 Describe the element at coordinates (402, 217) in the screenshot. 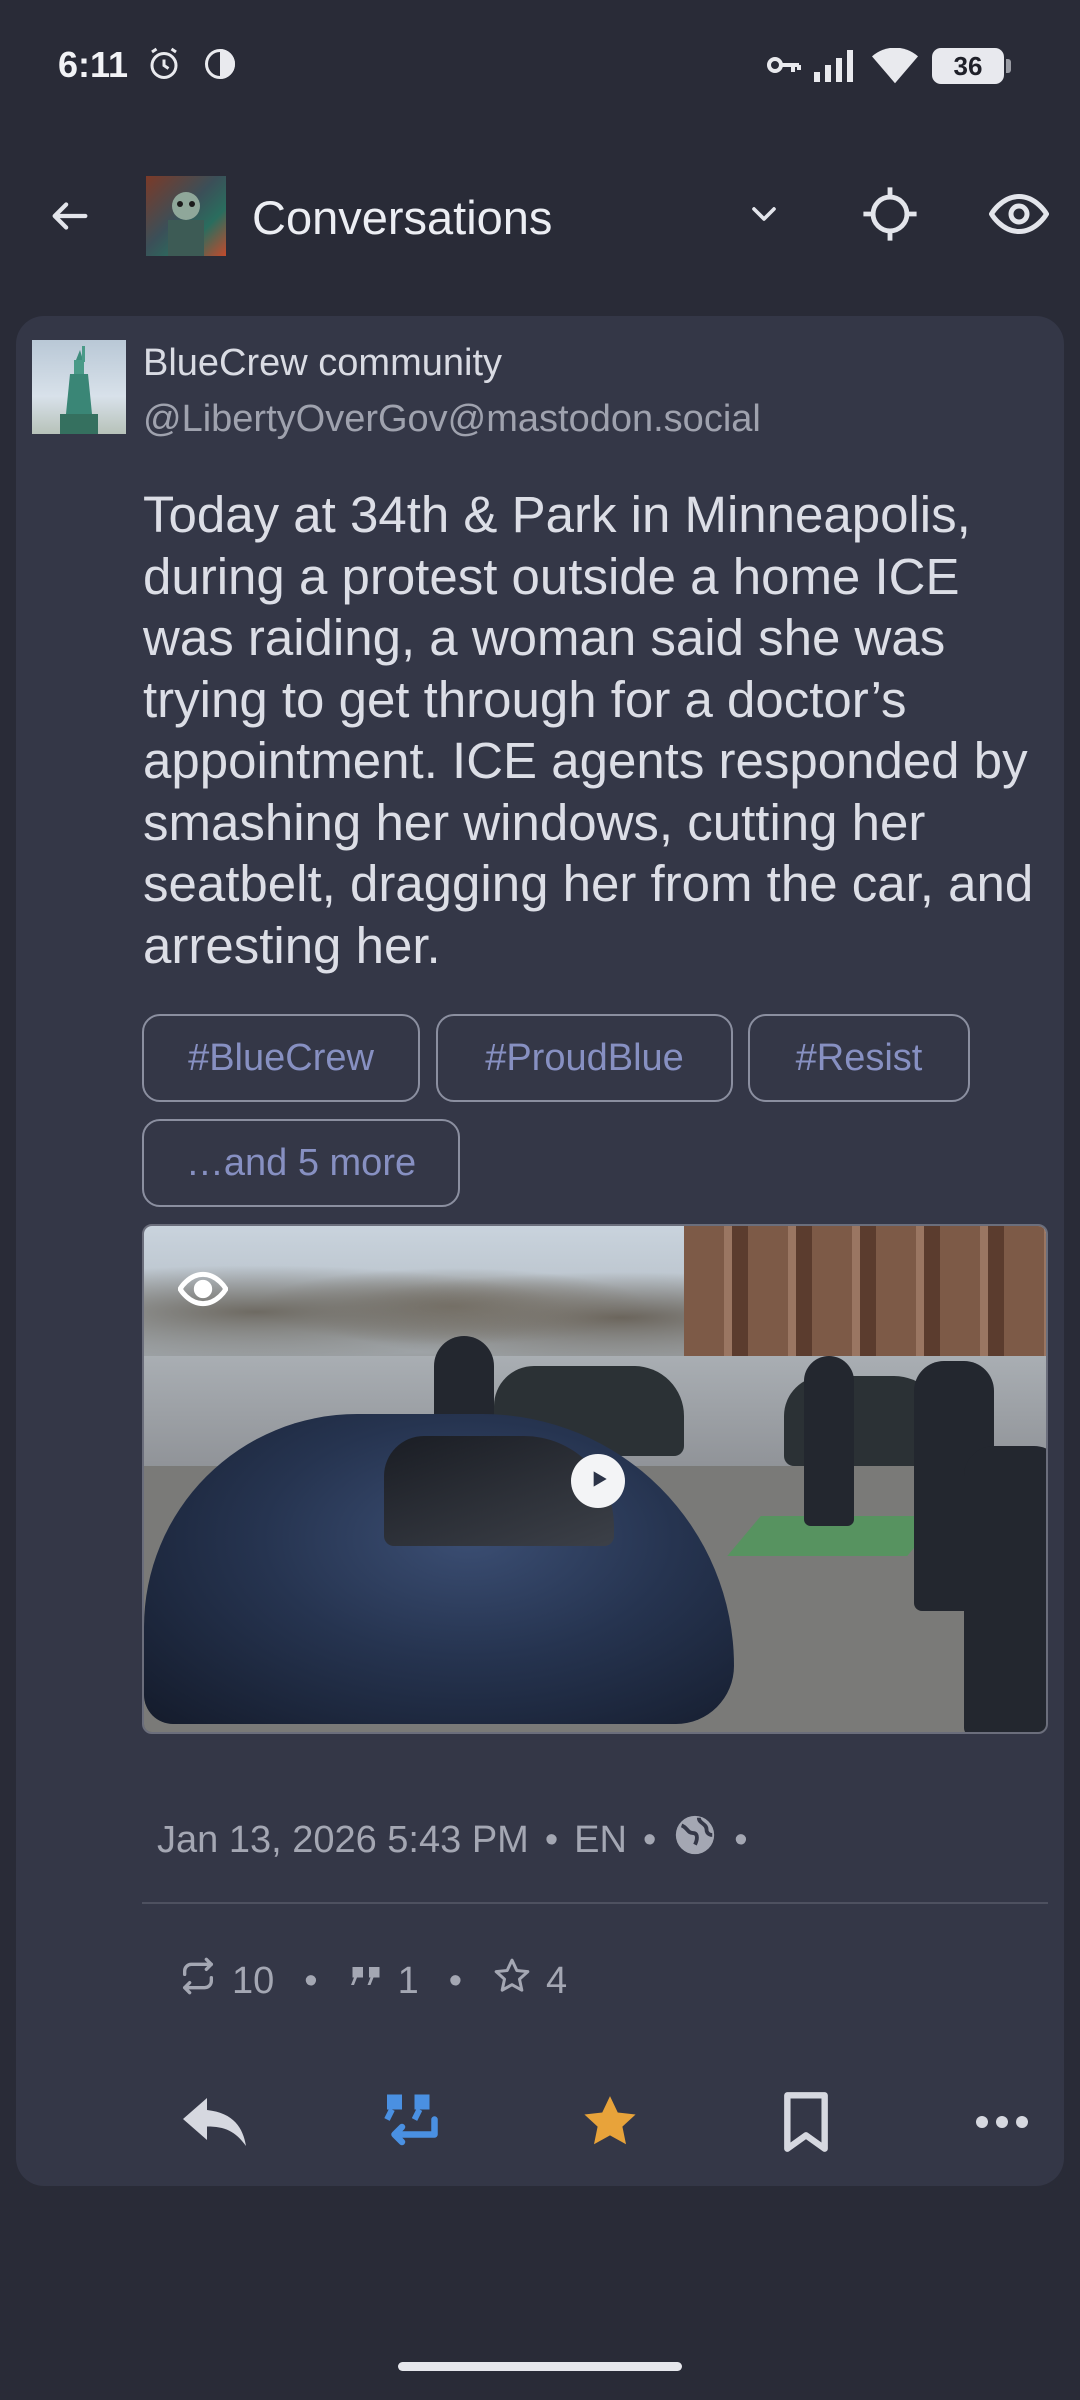

I see `page-title: Conversations` at that location.